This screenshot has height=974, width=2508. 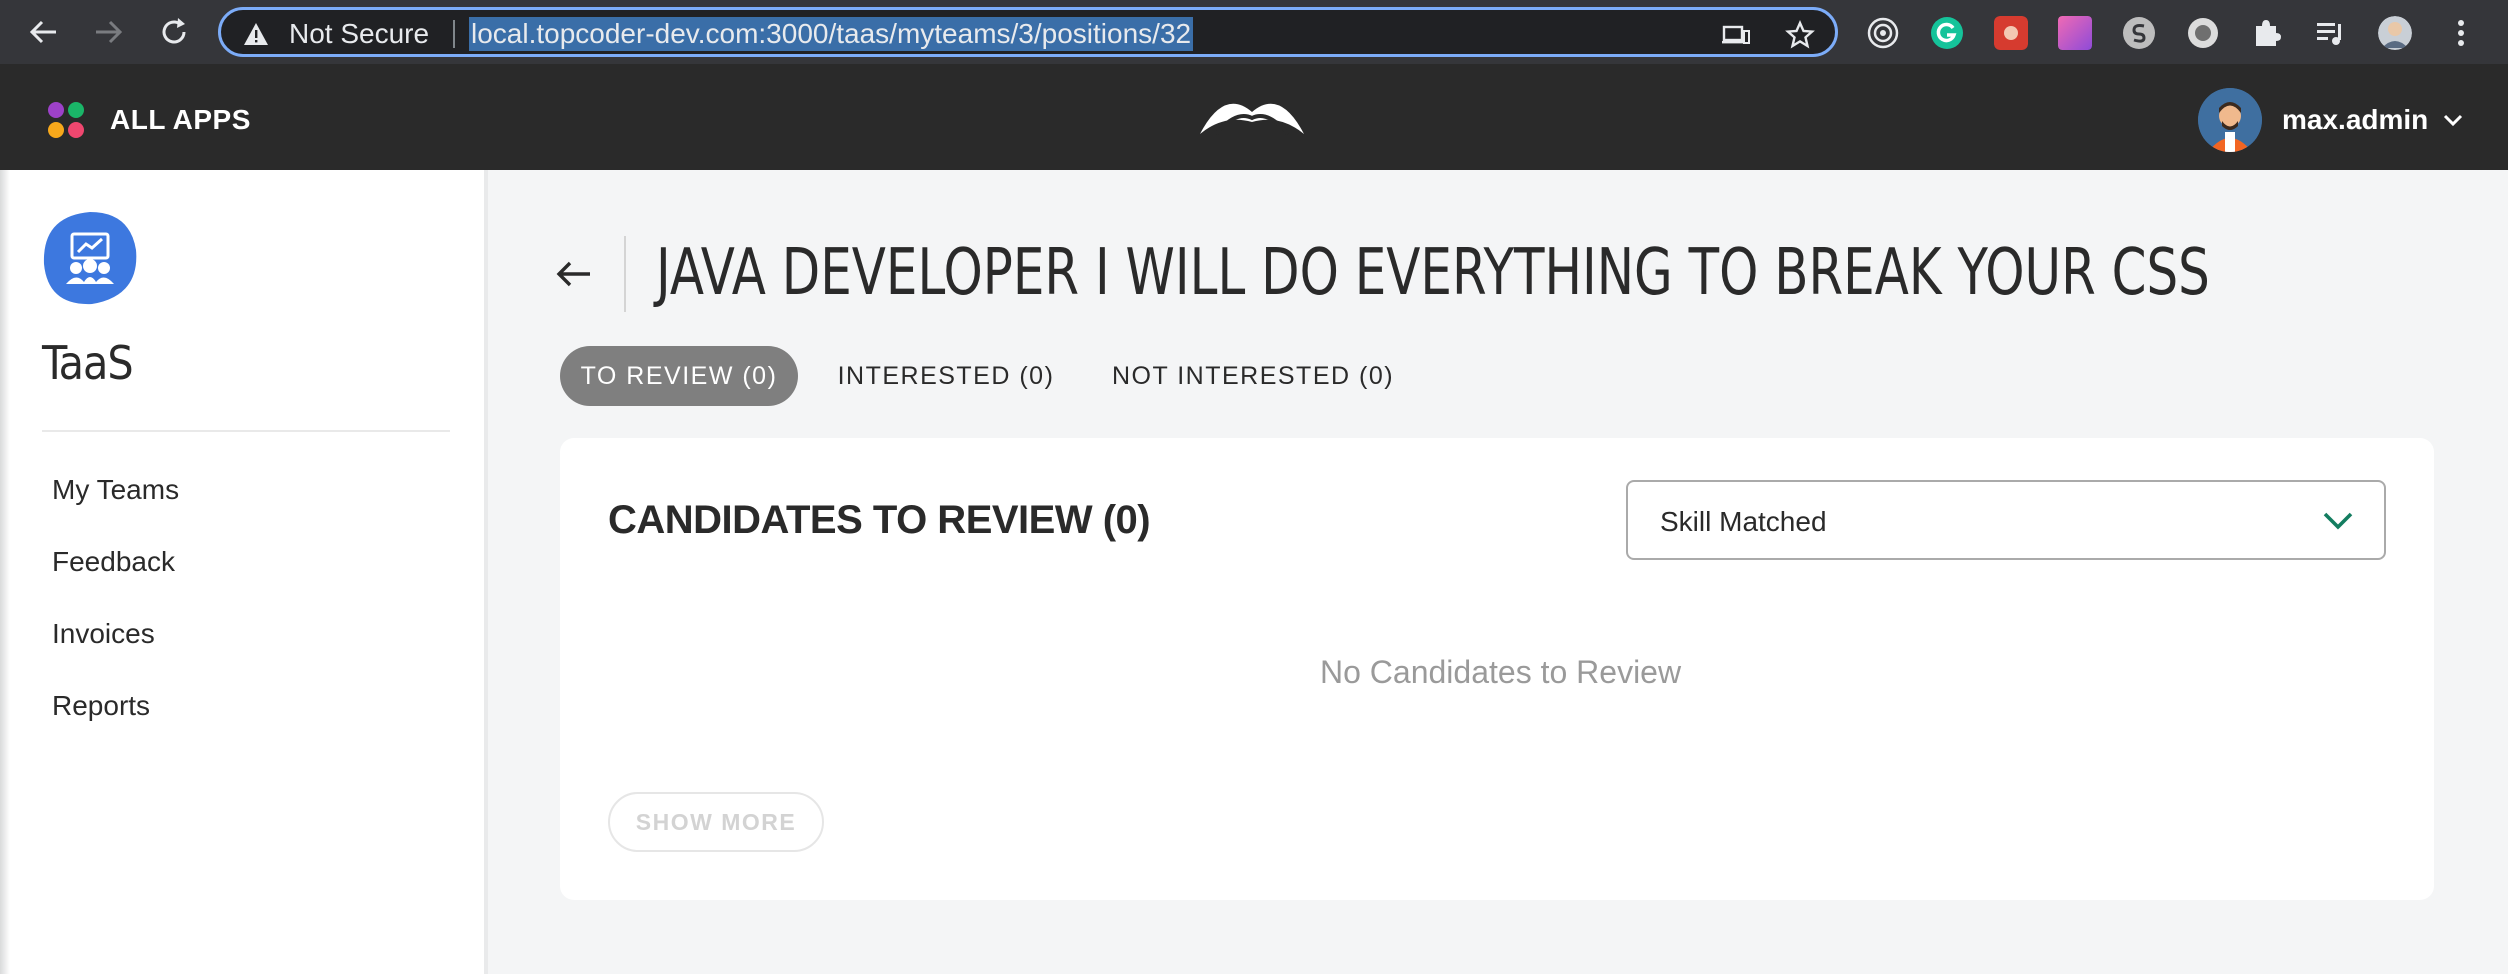 I want to click on security-status: Not Secure, so click(x=359, y=33).